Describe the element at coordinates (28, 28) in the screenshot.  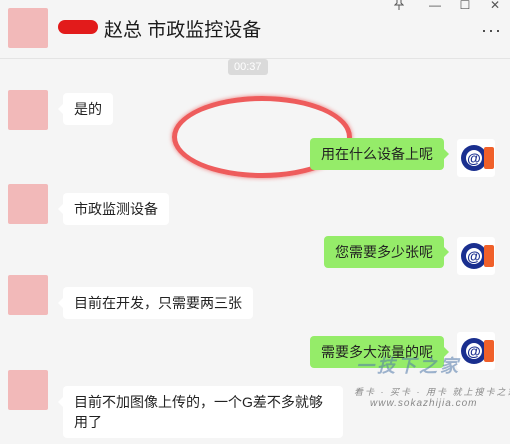
I see `chat-avatar` at that location.